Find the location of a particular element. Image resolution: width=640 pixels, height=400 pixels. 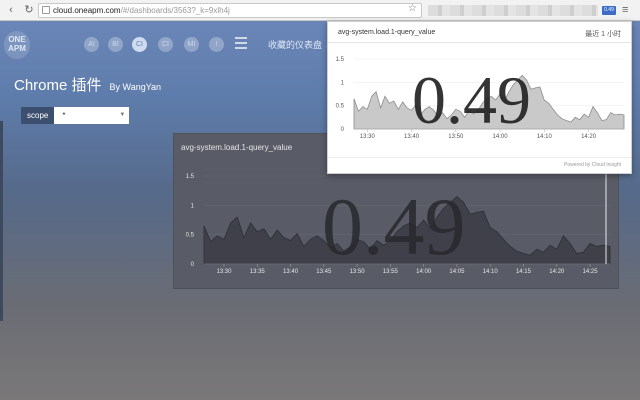

url-host: cloud.oneapm.com is located at coordinates (87, 10).